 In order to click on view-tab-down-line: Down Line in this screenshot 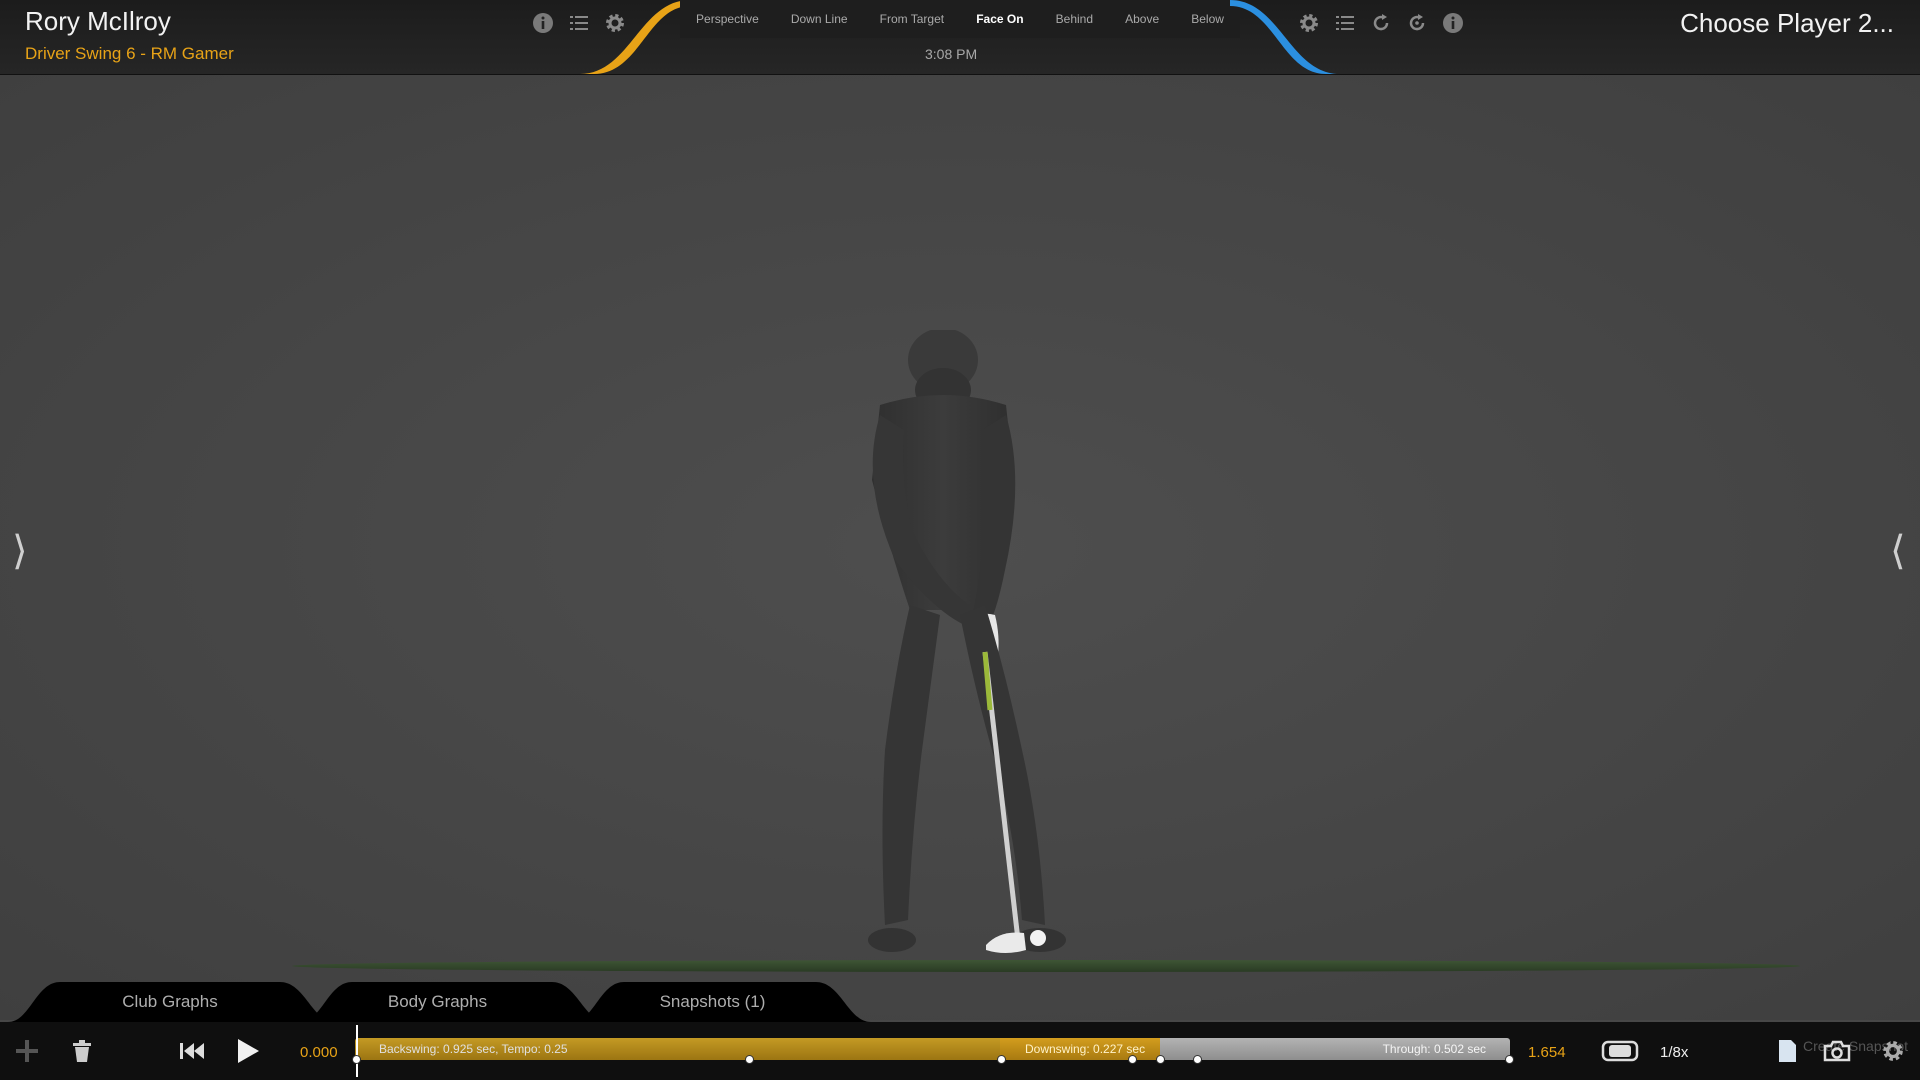, I will do `click(819, 19)`.